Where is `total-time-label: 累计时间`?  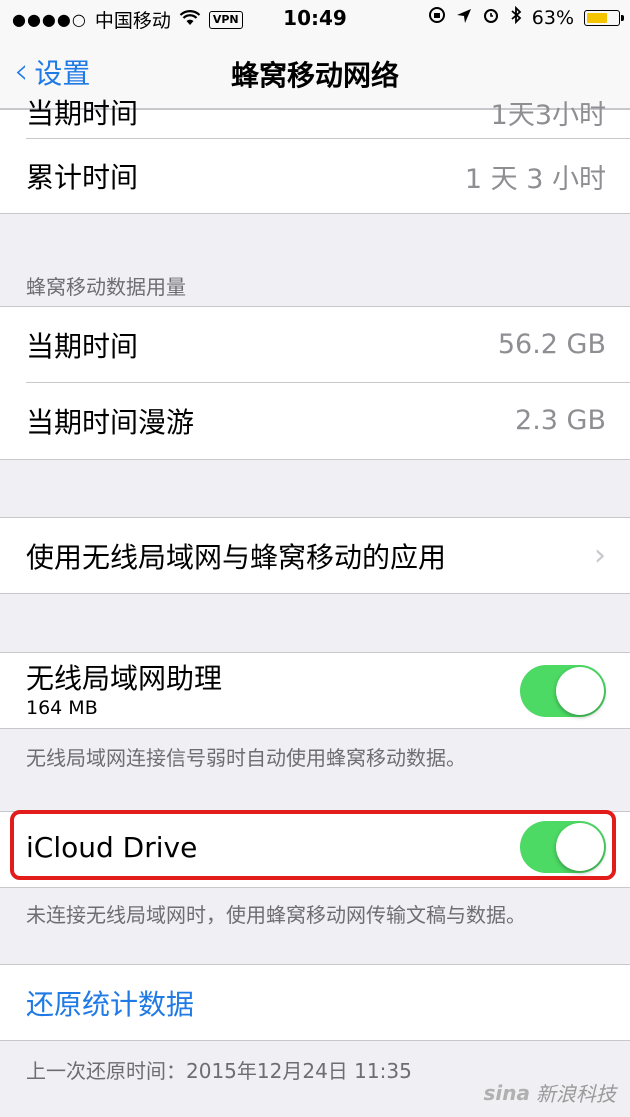 total-time-label: 累计时间 is located at coordinates (82, 177).